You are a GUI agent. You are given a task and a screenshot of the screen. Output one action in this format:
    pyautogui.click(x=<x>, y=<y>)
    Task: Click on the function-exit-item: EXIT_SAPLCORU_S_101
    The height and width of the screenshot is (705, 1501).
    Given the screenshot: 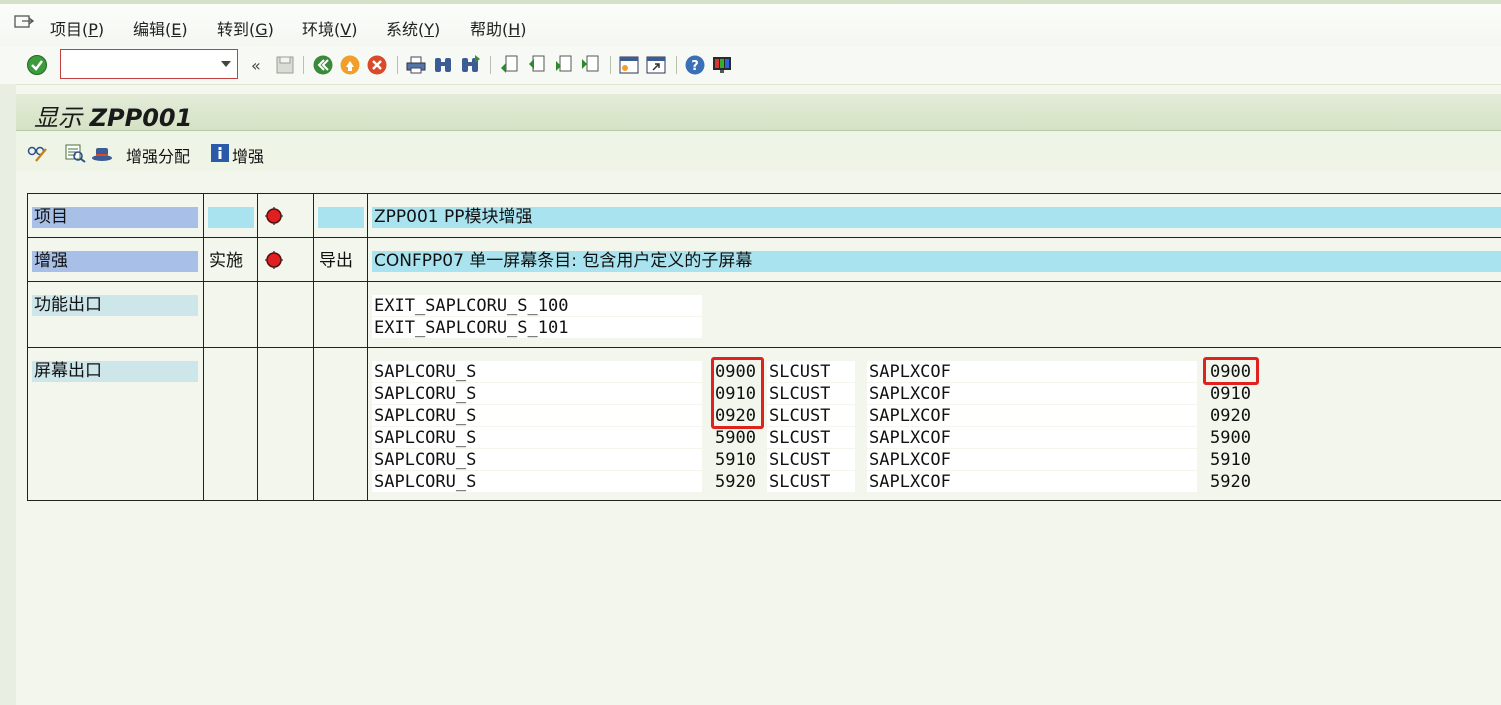 What is the action you would take?
    pyautogui.click(x=537, y=327)
    